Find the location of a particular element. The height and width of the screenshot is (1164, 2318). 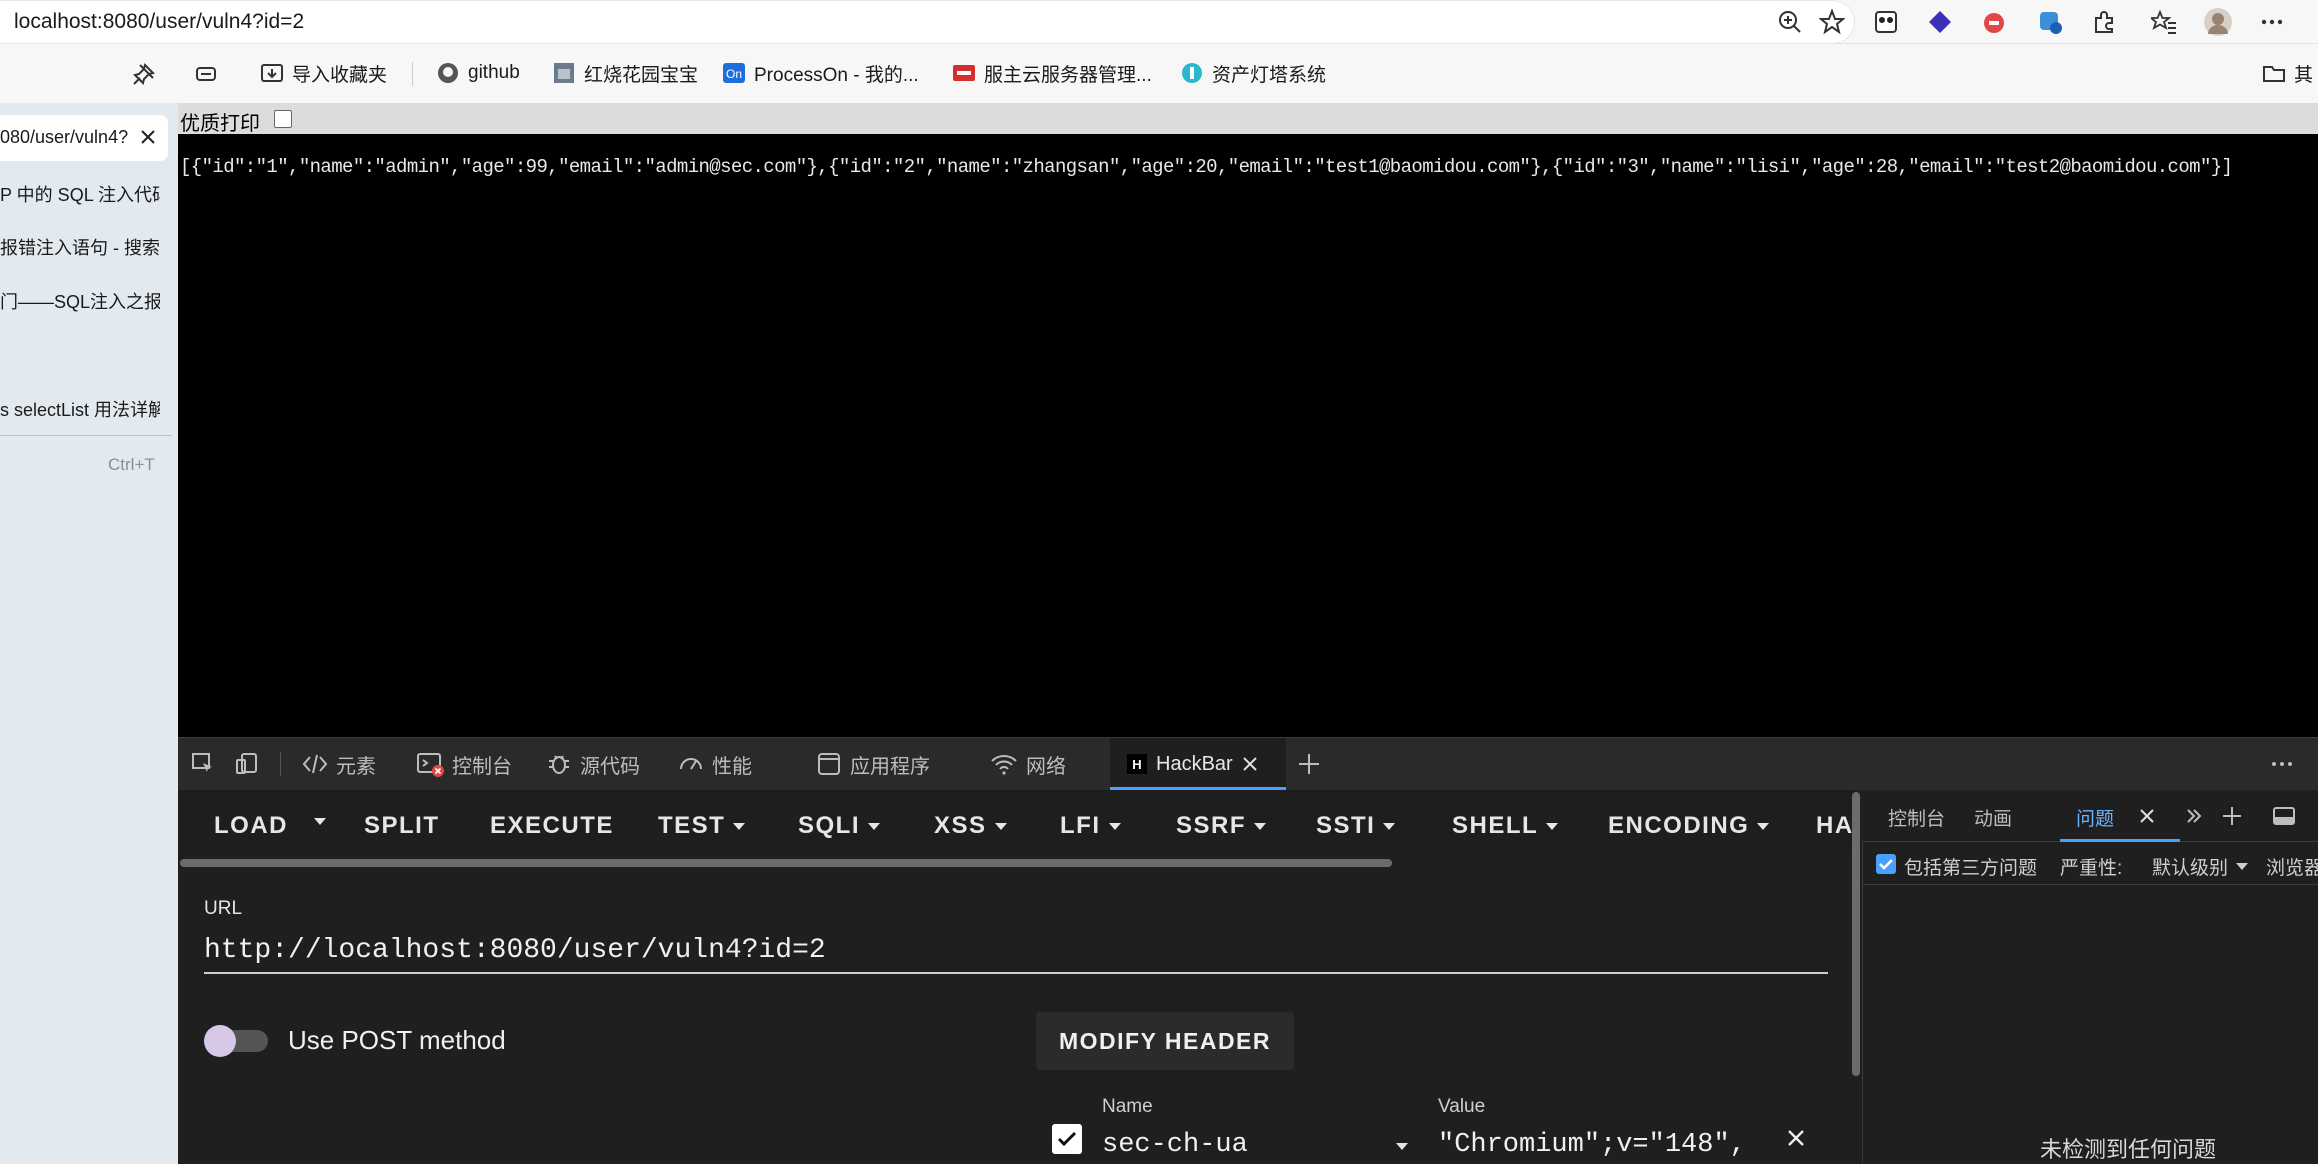

close-hackbar-tab-icon is located at coordinates (1250, 764).